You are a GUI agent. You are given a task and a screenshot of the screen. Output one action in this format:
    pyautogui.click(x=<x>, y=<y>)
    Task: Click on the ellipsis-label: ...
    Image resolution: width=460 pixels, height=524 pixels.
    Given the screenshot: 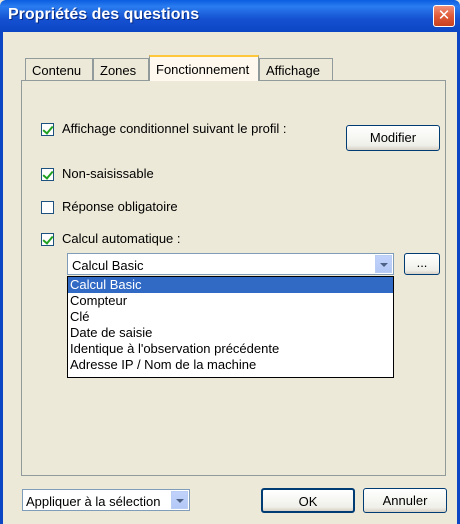 What is the action you would take?
    pyautogui.click(x=422, y=262)
    